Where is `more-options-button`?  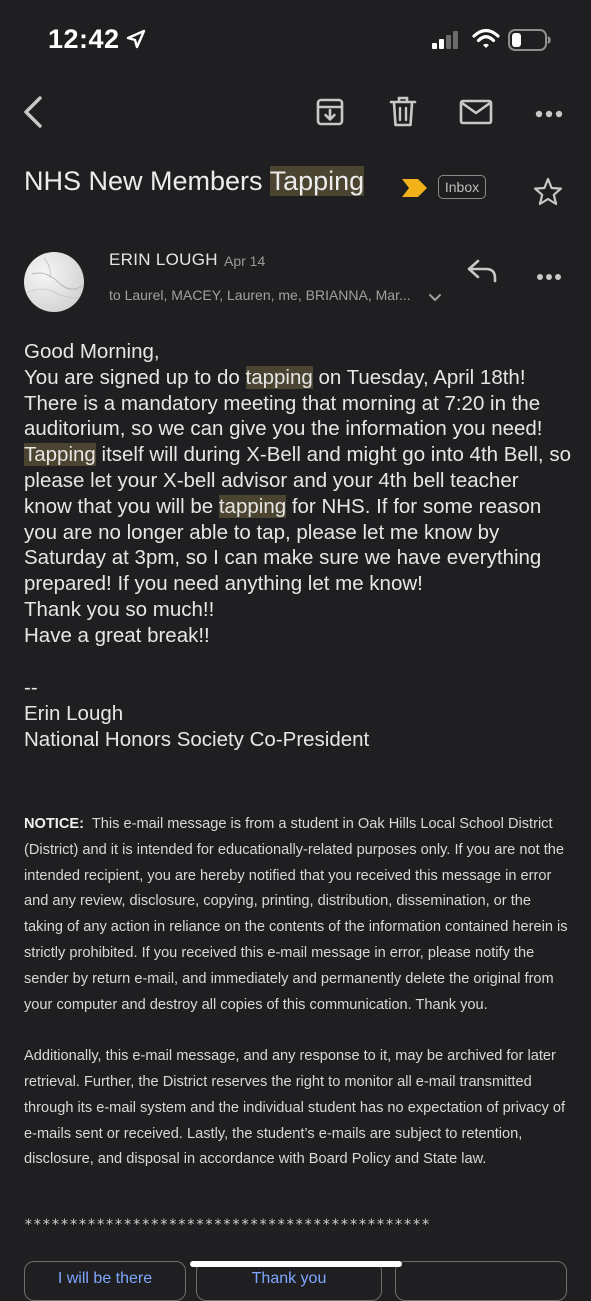
more-options-button is located at coordinates (549, 114).